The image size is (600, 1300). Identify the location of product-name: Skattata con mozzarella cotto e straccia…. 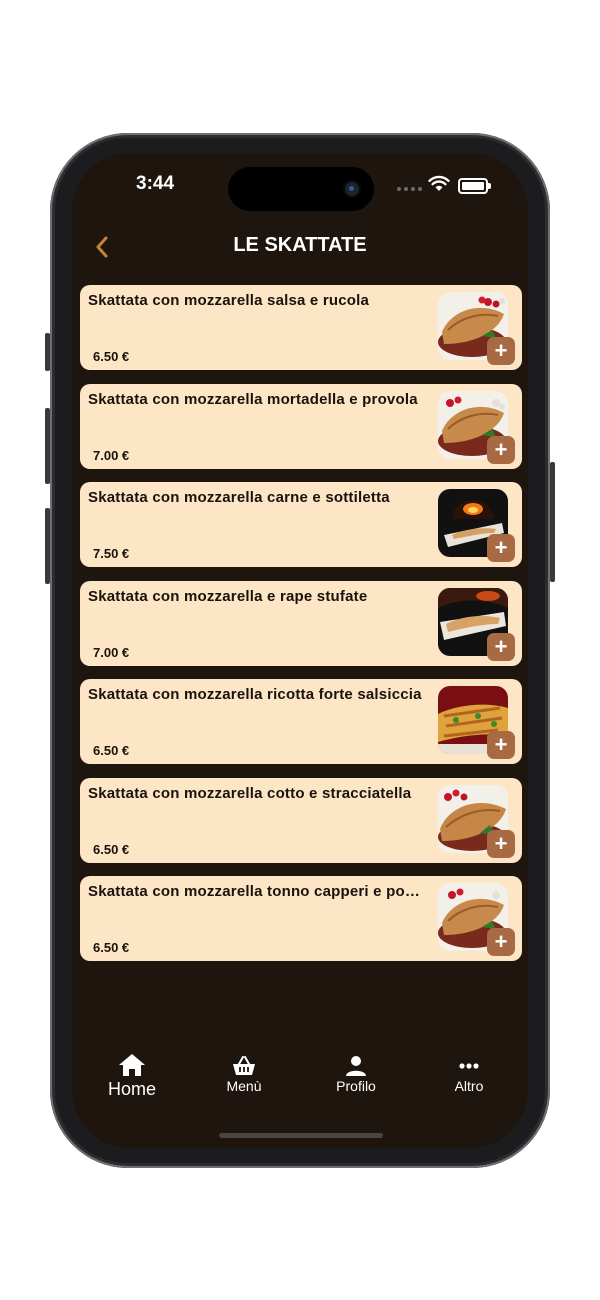
(250, 793).